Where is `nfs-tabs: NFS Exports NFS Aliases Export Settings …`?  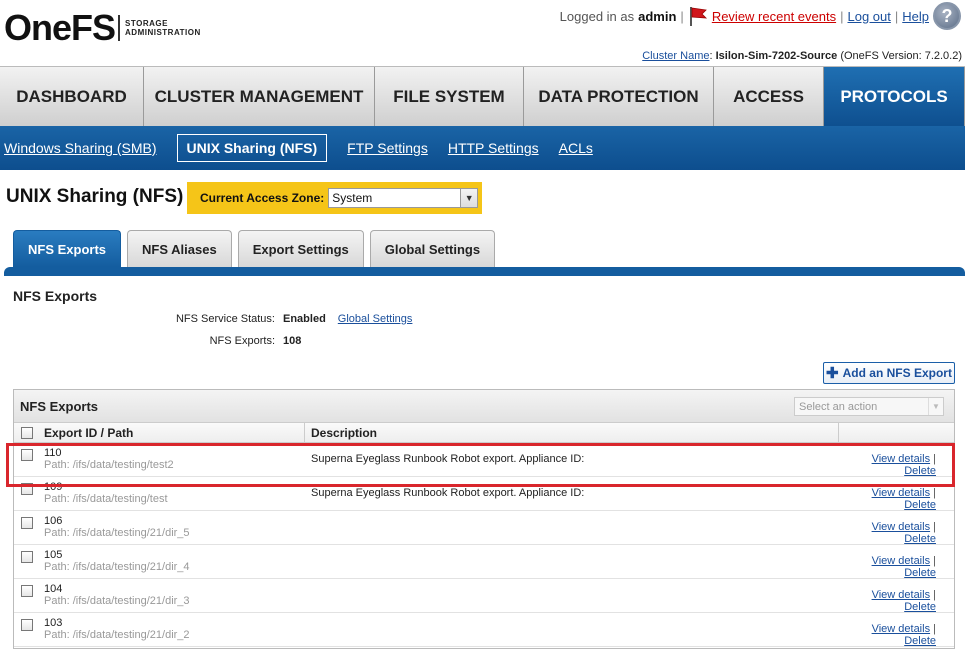
nfs-tabs: NFS Exports NFS Aliases Export Settings … is located at coordinates (254, 248).